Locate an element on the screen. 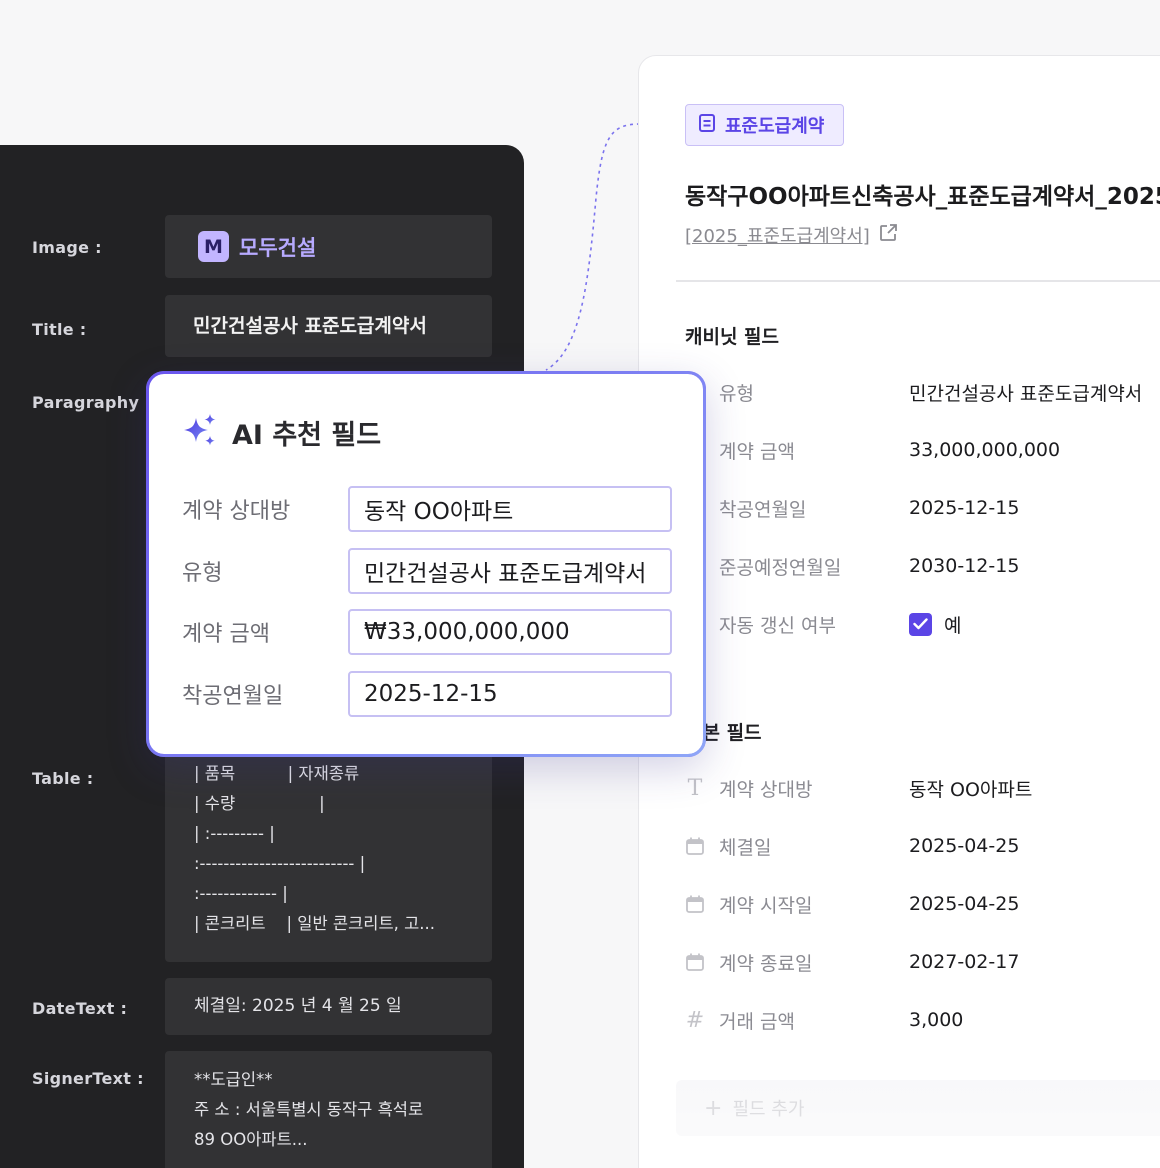 The height and width of the screenshot is (1168, 1160). table-line: | :--------- | is located at coordinates (234, 833).